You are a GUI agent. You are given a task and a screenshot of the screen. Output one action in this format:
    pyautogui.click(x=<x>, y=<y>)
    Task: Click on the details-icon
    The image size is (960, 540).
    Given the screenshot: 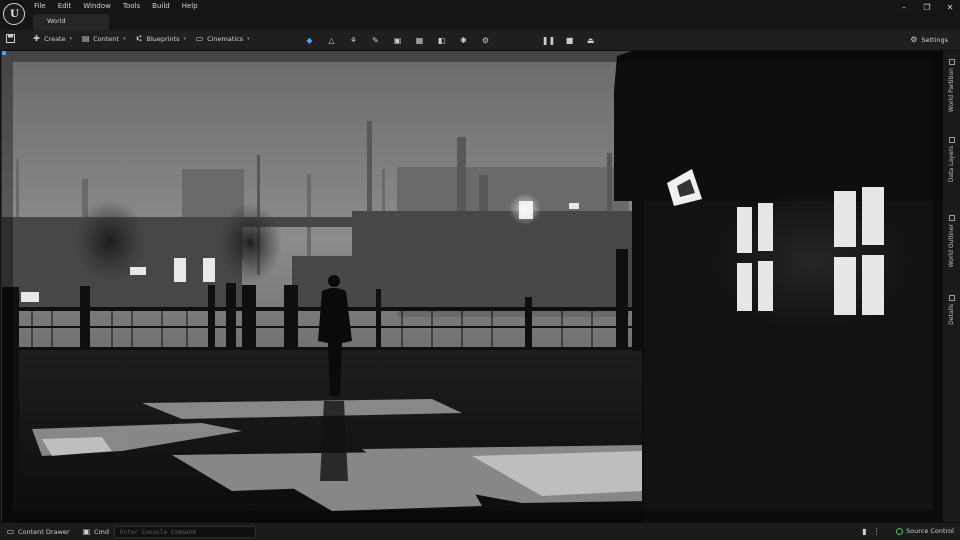 What is the action you would take?
    pyautogui.click(x=951, y=298)
    